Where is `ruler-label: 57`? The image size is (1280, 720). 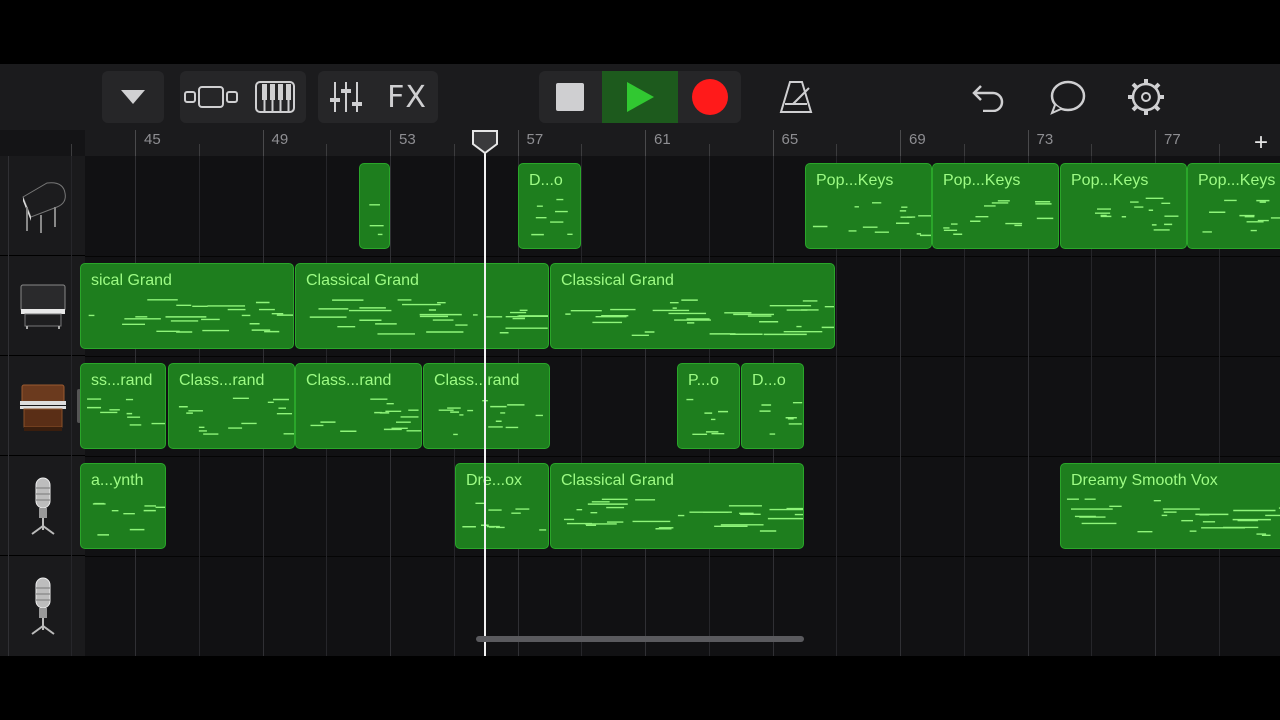
ruler-label: 57 is located at coordinates (535, 139).